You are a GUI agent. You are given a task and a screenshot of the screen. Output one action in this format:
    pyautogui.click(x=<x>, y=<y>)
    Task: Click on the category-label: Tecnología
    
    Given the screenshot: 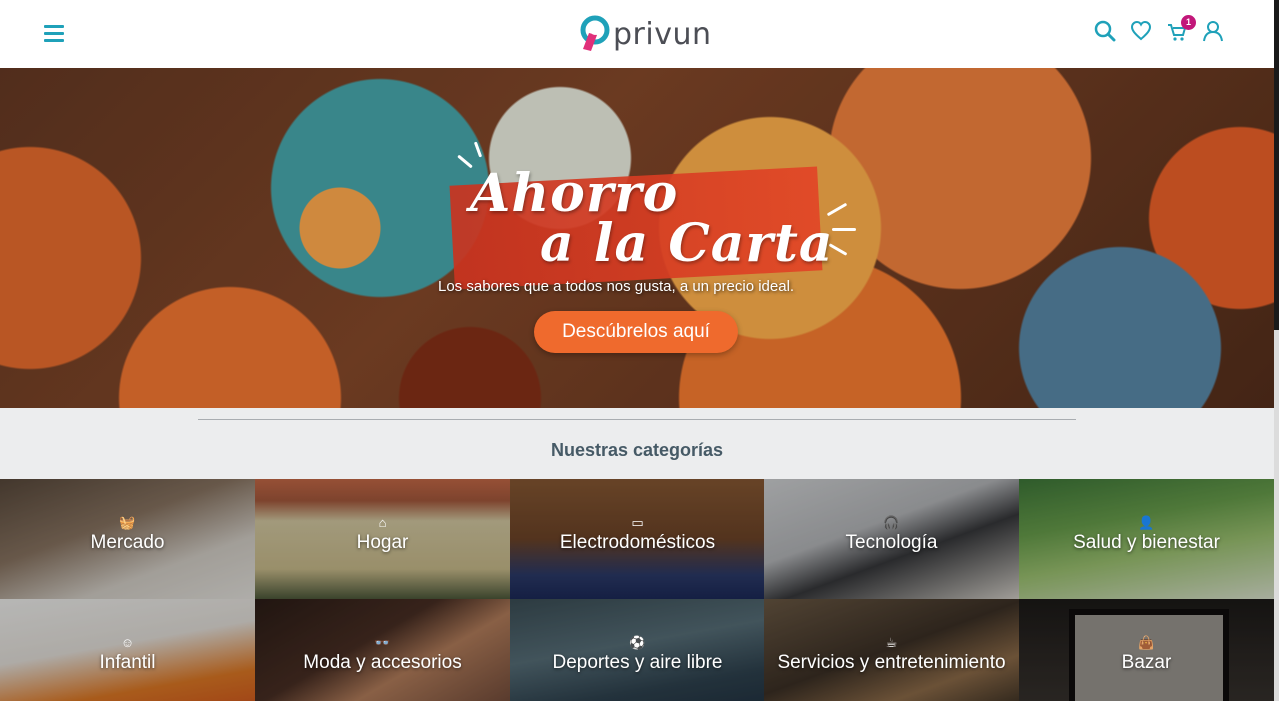 What is the action you would take?
    pyautogui.click(x=891, y=542)
    